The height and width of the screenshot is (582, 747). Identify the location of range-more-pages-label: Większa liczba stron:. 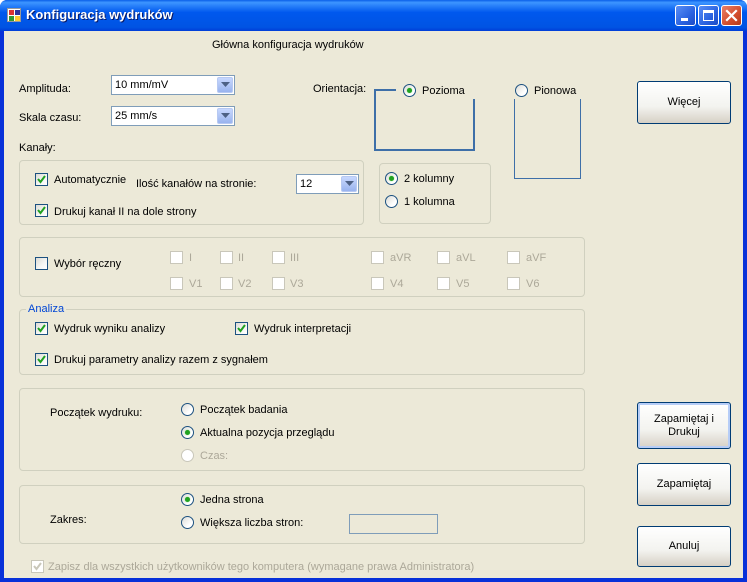
(252, 523).